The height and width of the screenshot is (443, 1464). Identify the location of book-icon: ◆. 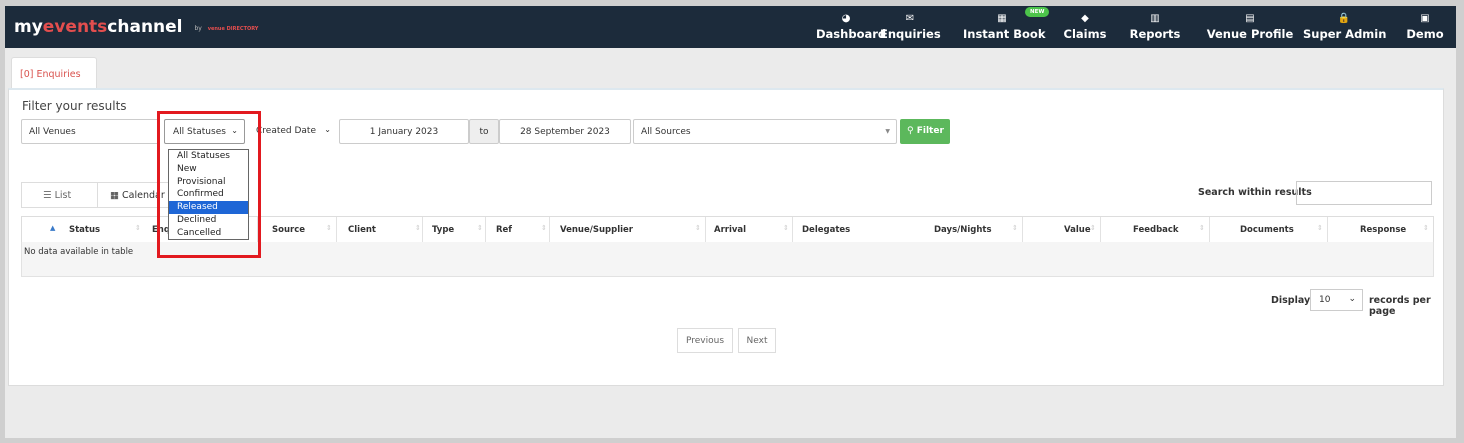
(1085, 18).